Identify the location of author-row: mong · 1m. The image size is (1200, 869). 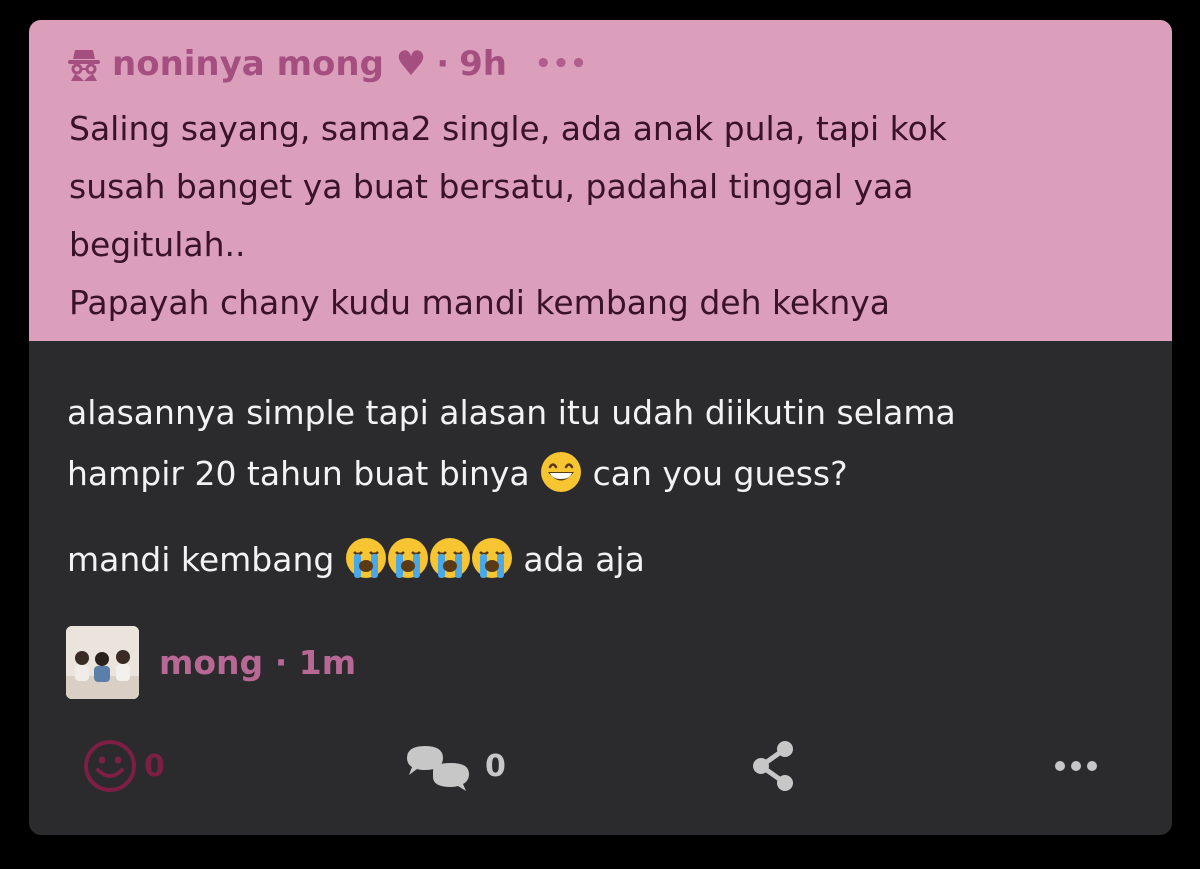
(211, 662).